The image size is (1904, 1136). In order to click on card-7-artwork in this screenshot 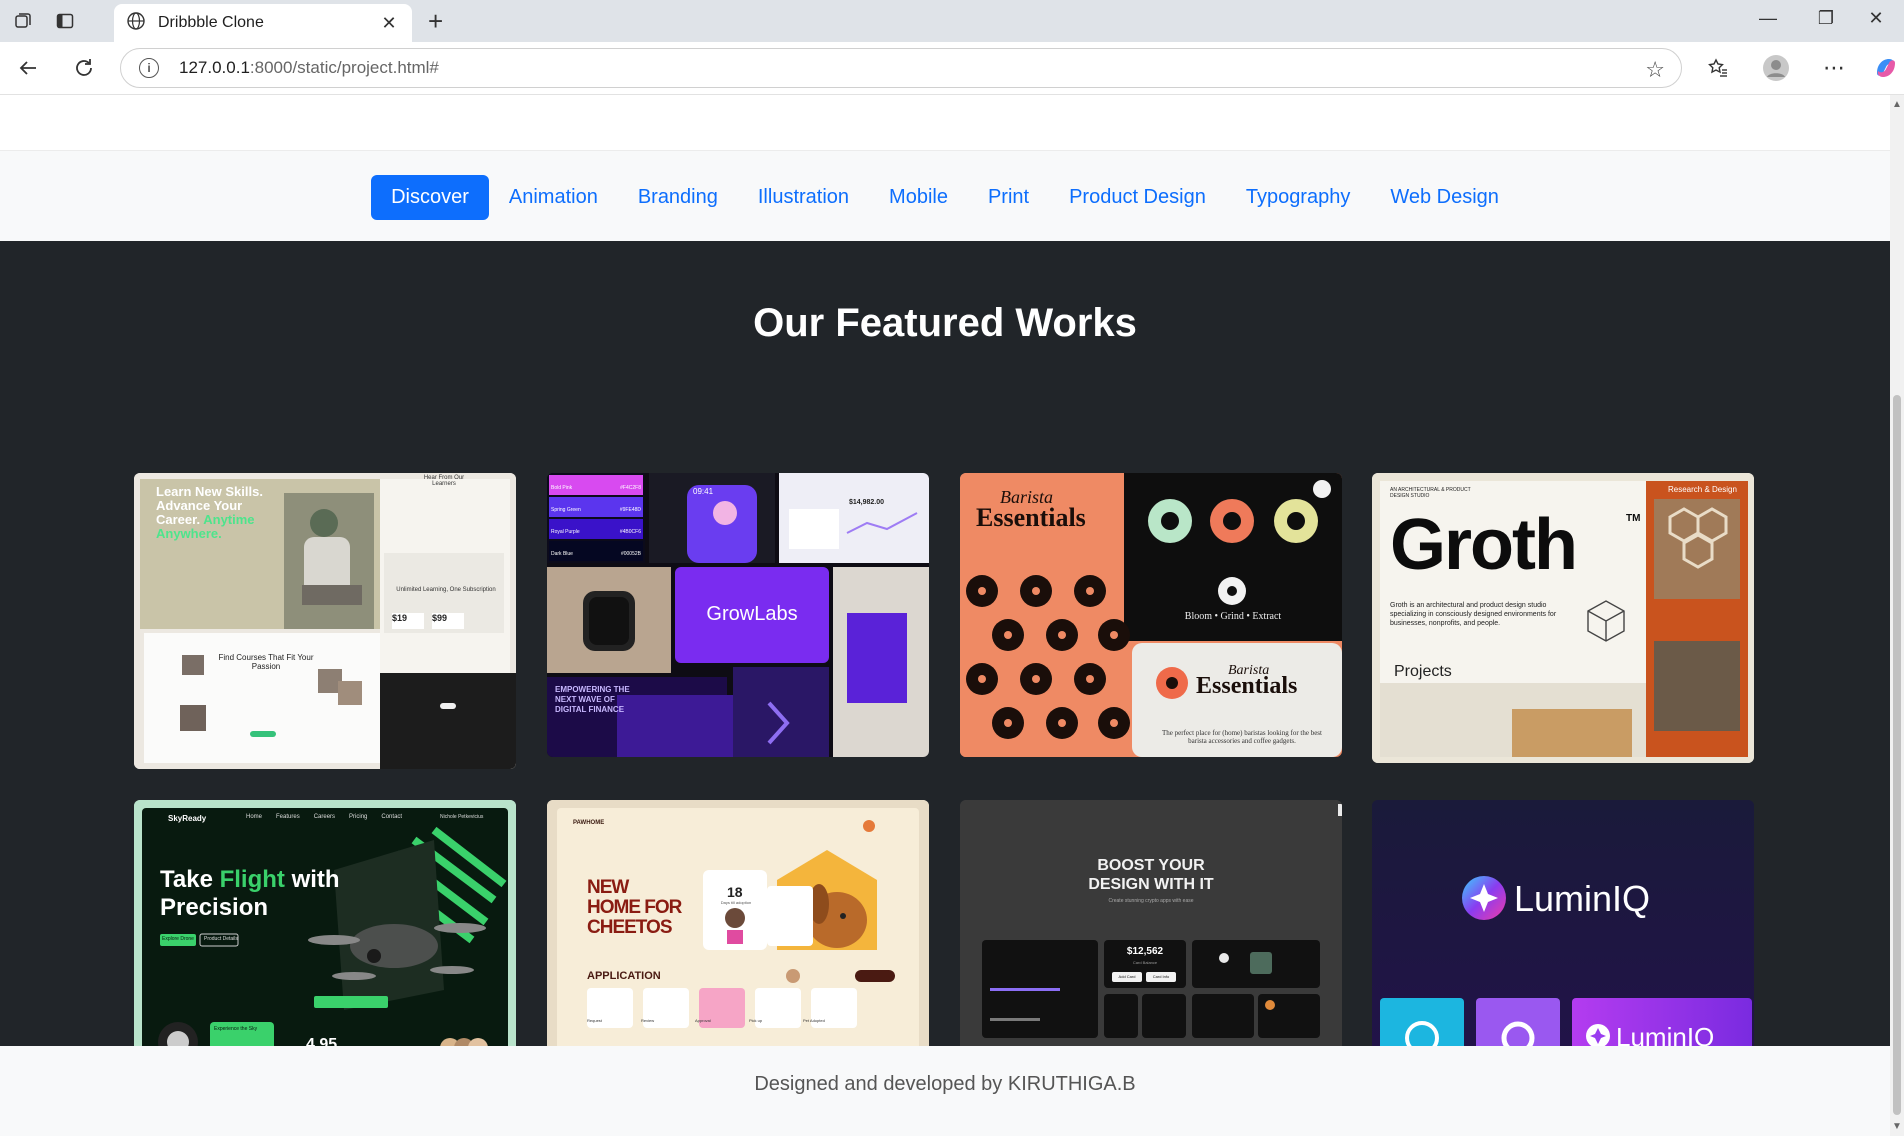, I will do `click(1151, 939)`.